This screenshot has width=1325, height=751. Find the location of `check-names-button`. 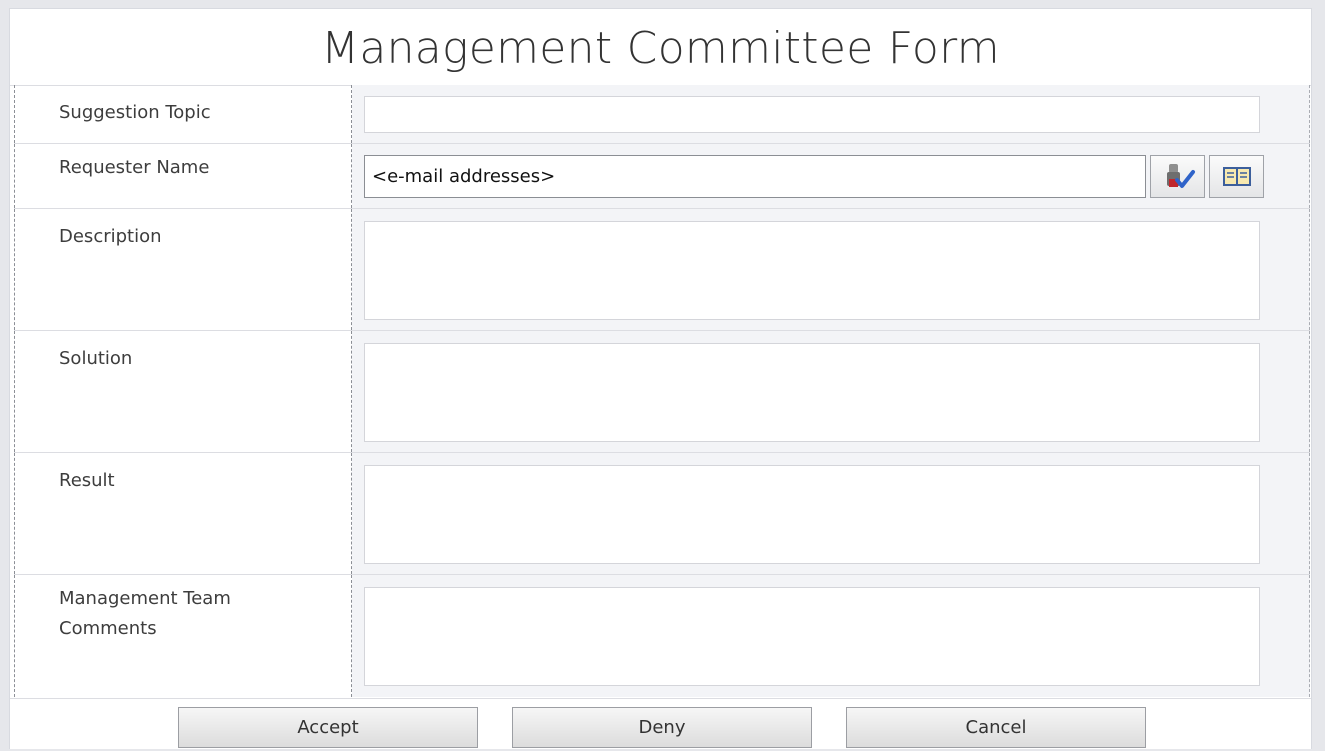

check-names-button is located at coordinates (1177, 176).